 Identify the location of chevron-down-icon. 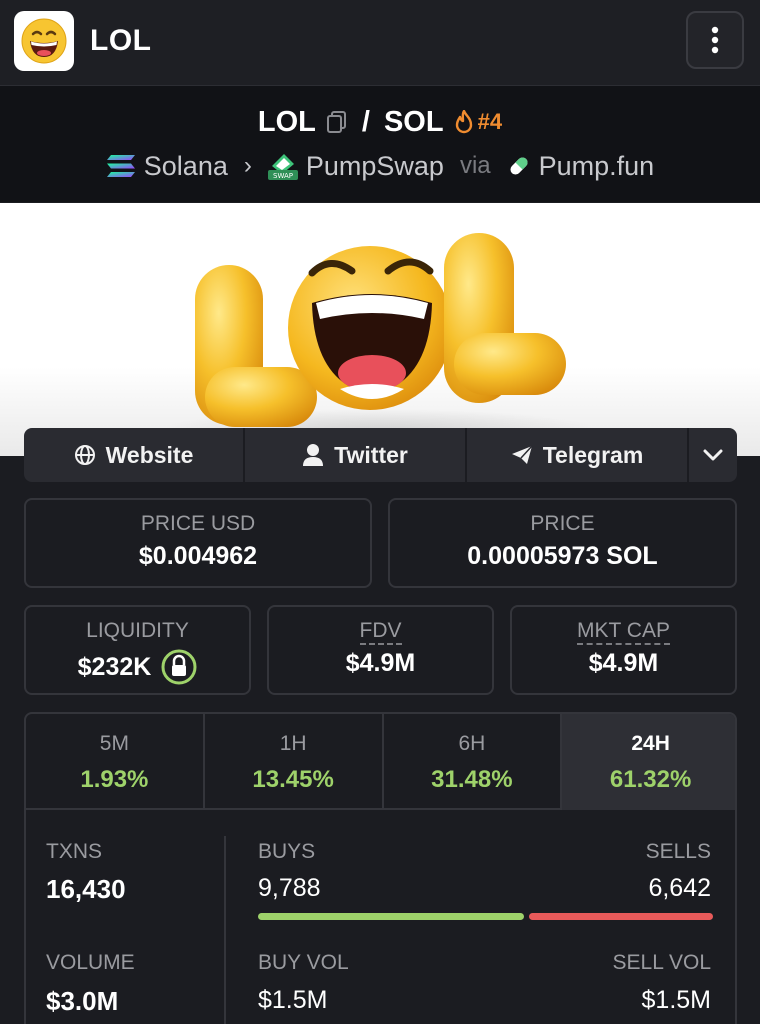
(713, 455).